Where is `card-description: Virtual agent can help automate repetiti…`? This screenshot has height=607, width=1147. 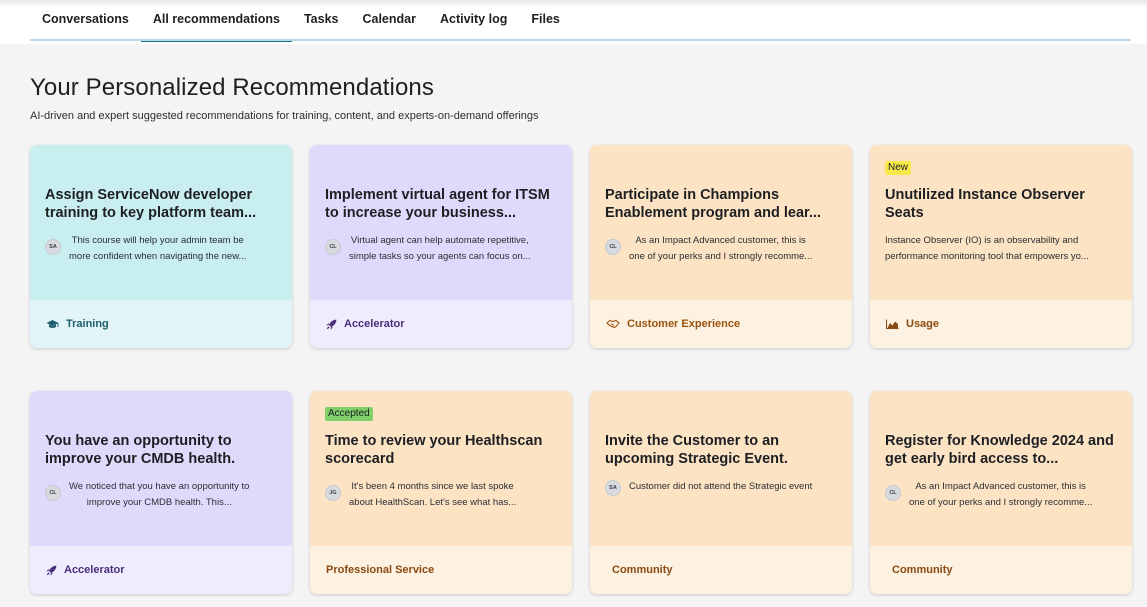 card-description: Virtual agent can help automate repetiti… is located at coordinates (440, 248).